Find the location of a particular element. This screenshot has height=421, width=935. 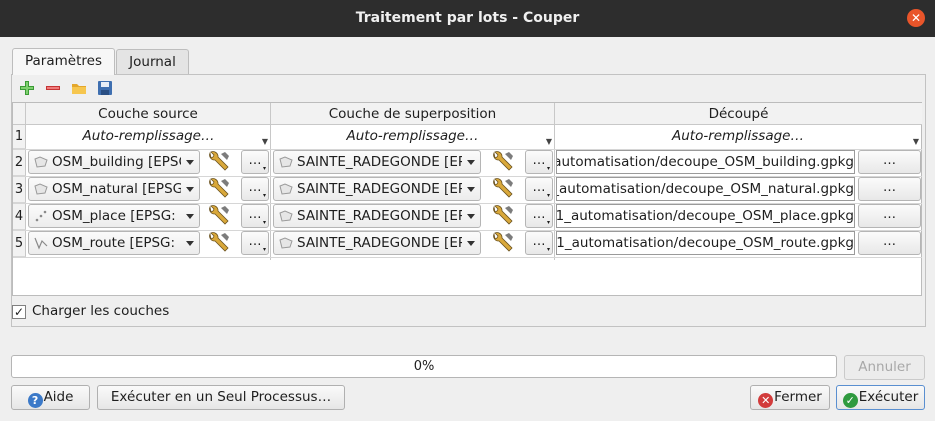

load-layers-checkbox: ✓ is located at coordinates (19, 312).